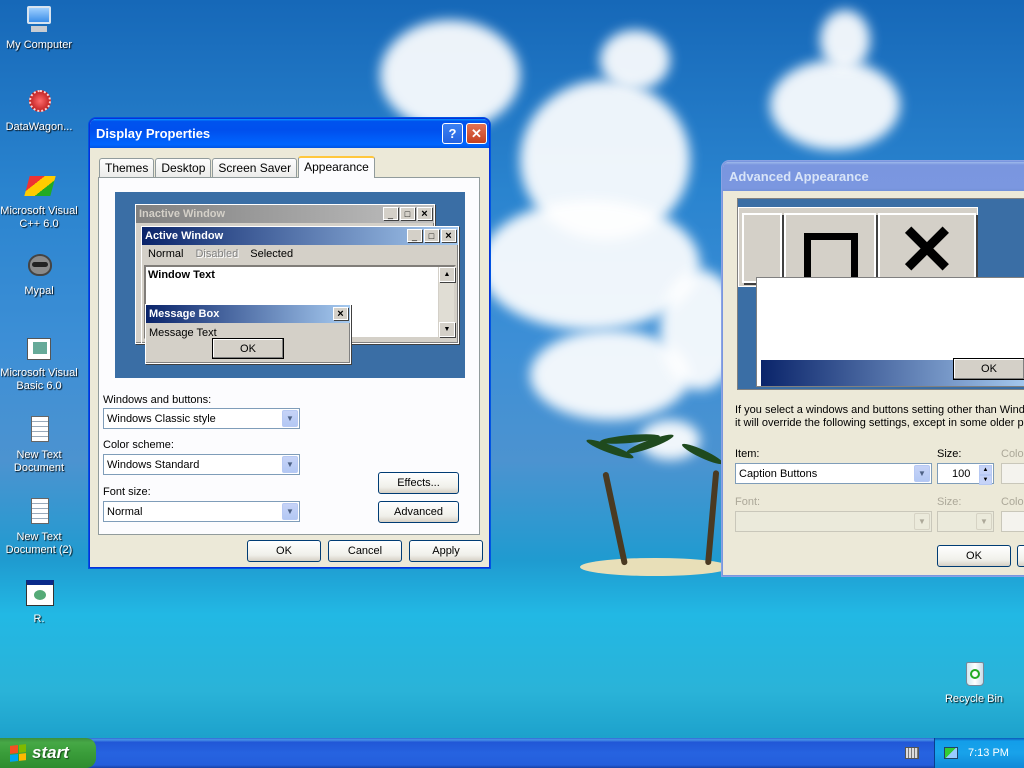 This screenshot has width=1024, height=768. Describe the element at coordinates (974, 674) in the screenshot. I see `recycle-bin-icon` at that location.